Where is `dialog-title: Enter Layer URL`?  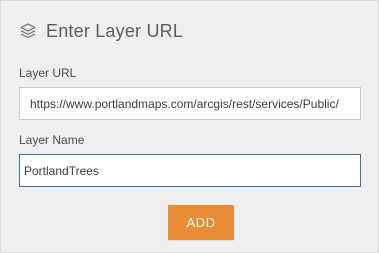 dialog-title: Enter Layer URL is located at coordinates (115, 30).